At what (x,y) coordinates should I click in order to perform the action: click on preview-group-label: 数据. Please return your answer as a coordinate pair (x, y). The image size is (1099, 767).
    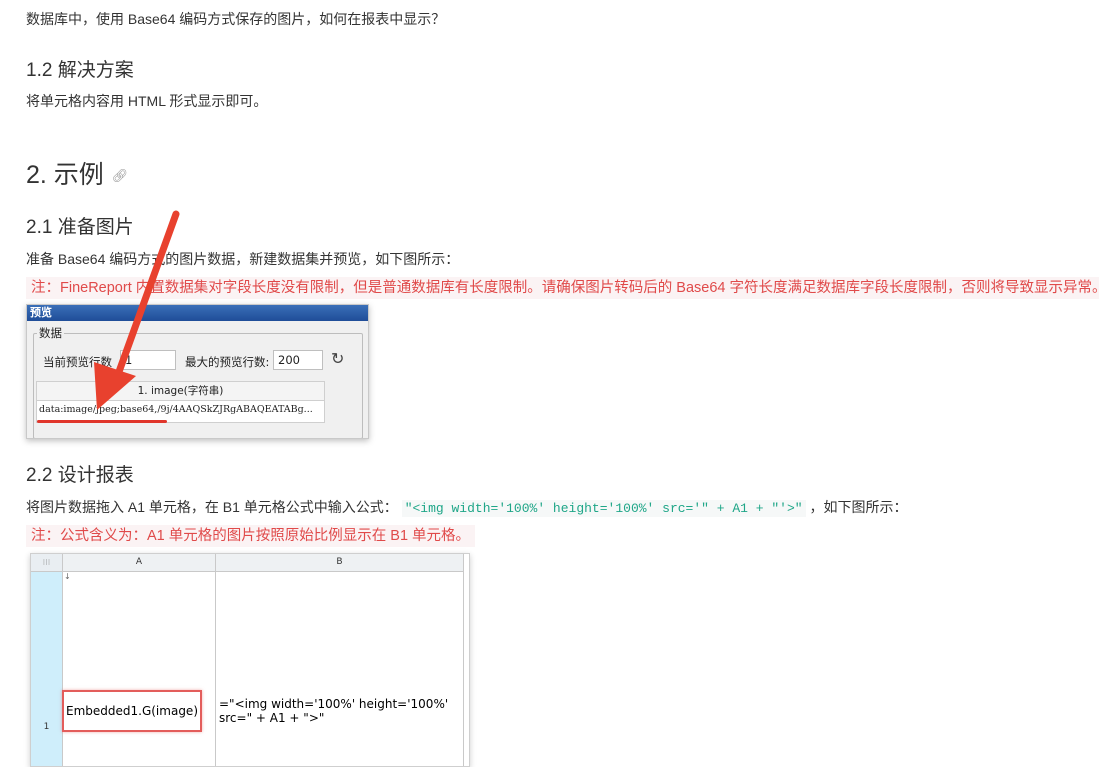
    Looking at the image, I should click on (50, 333).